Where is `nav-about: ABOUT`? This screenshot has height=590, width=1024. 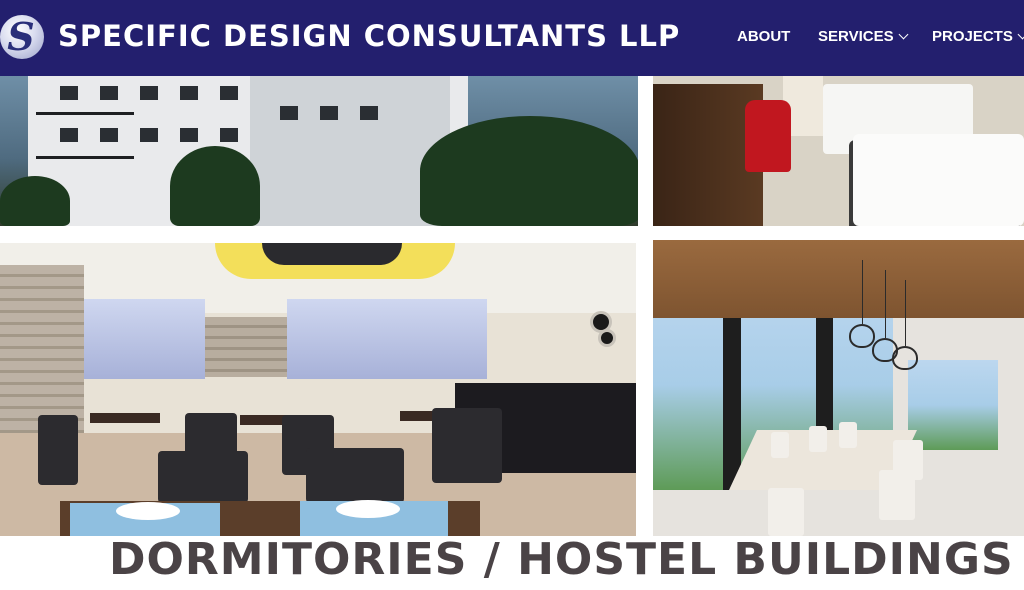
nav-about: ABOUT is located at coordinates (763, 36).